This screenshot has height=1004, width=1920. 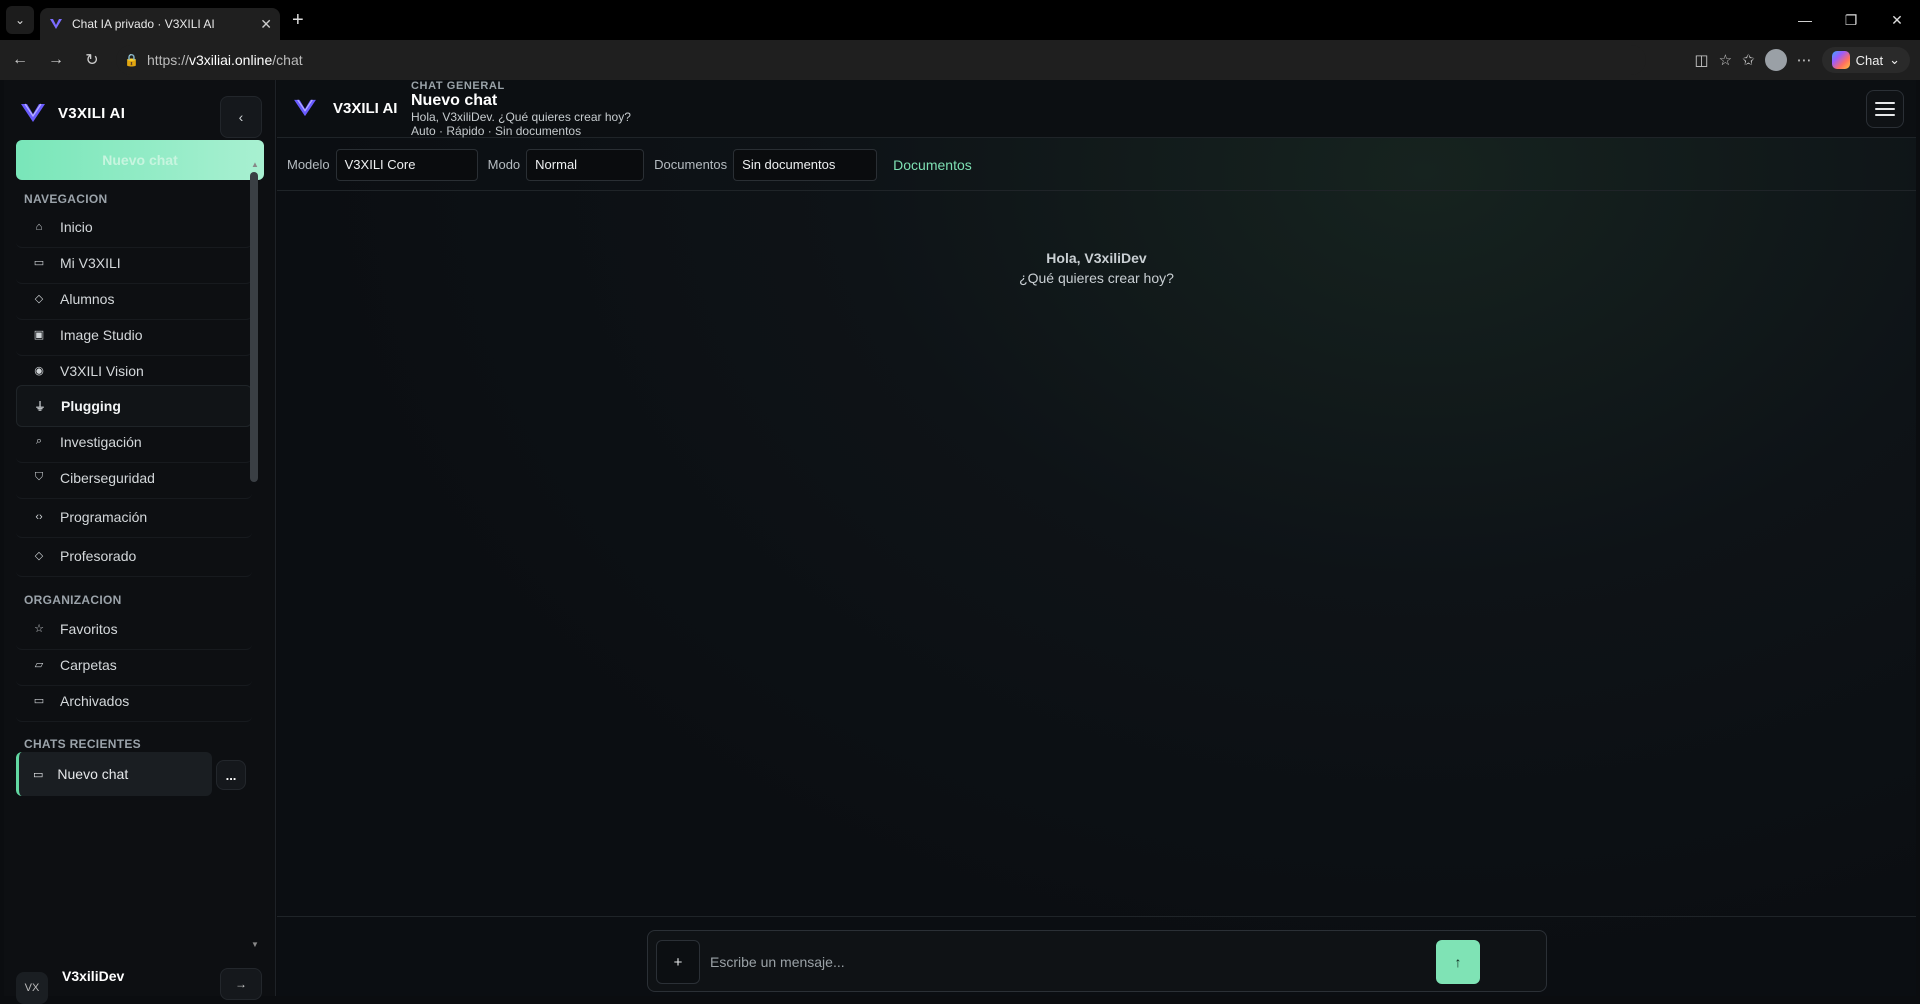 I want to click on tab-list-button: ⌄, so click(x=20, y=20).